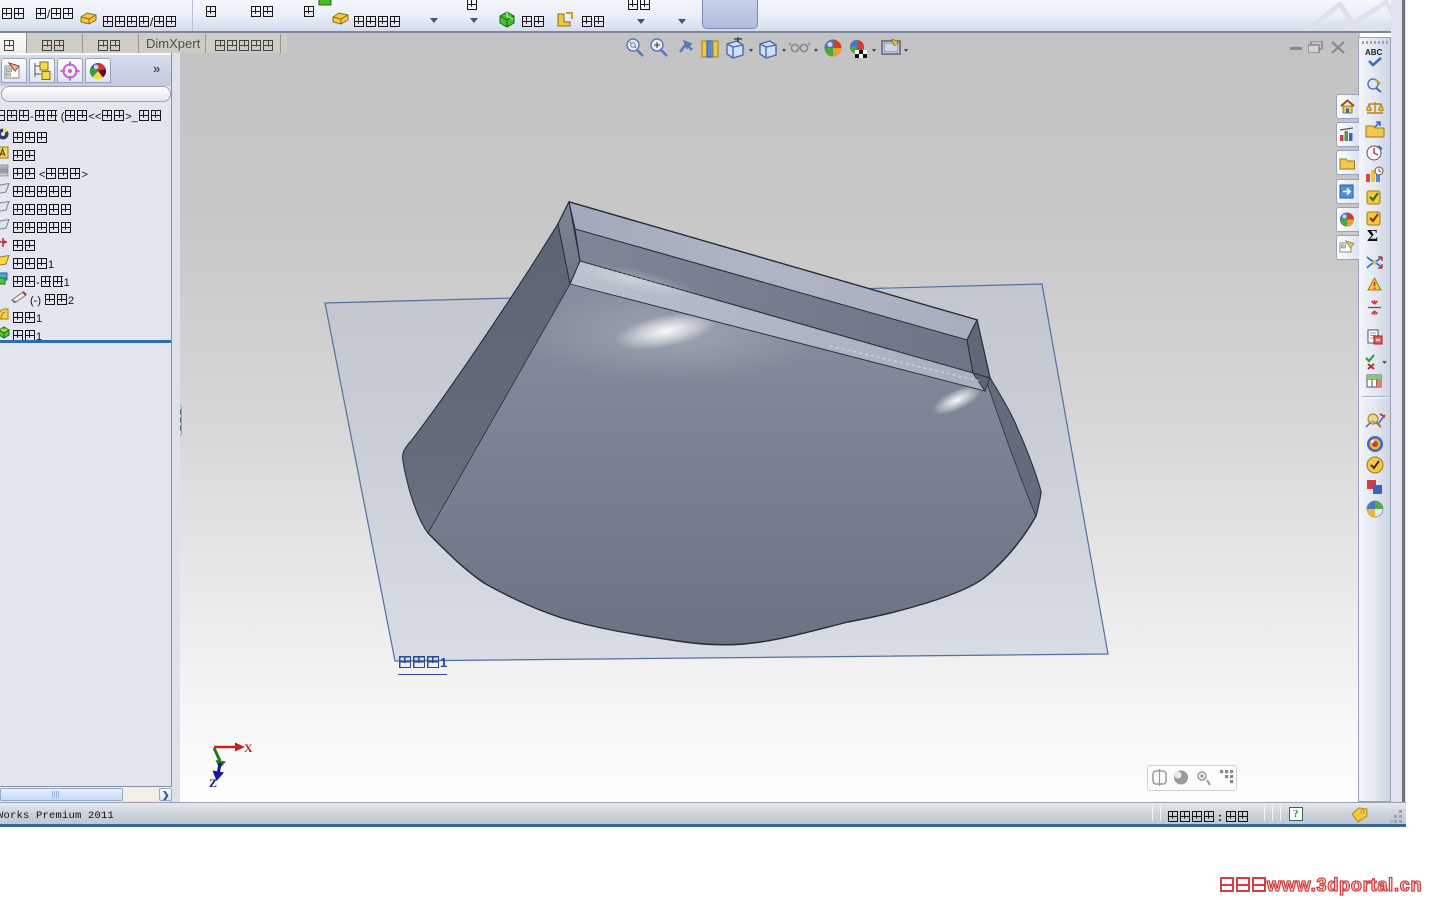  Describe the element at coordinates (213, 783) in the screenshot. I see `svg-text: Z` at that location.